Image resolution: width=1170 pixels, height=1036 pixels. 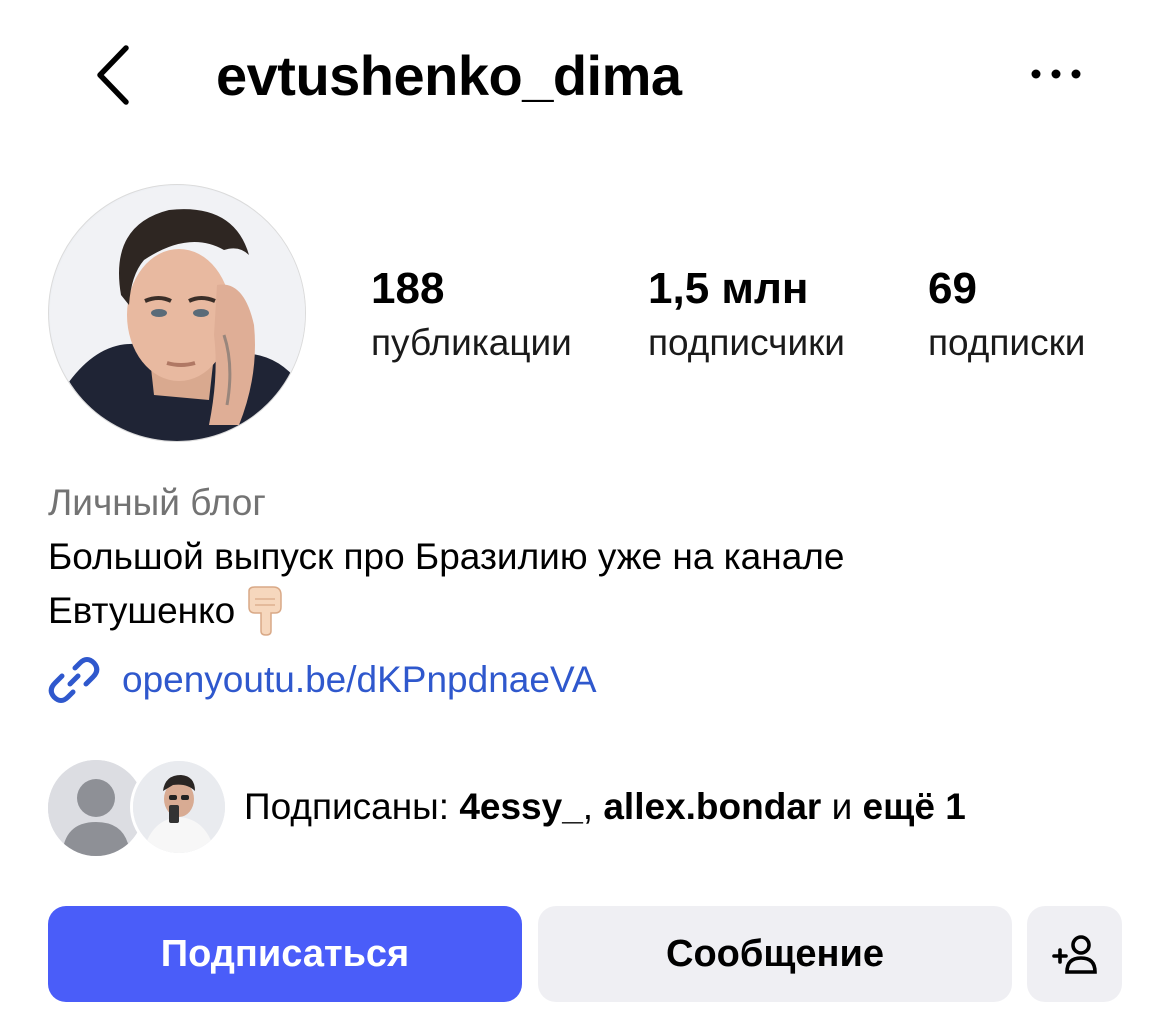 What do you see at coordinates (157, 502) in the screenshot?
I see `profile-category: Личный блог` at bounding box center [157, 502].